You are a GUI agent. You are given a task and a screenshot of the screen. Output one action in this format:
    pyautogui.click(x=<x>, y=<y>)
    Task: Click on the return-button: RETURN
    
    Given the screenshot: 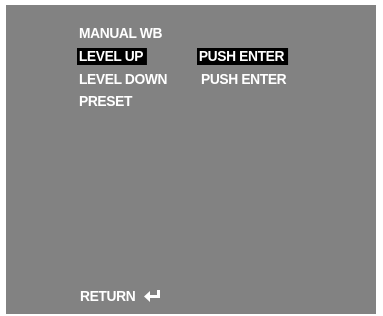 What is the action you would take?
    pyautogui.click(x=120, y=297)
    